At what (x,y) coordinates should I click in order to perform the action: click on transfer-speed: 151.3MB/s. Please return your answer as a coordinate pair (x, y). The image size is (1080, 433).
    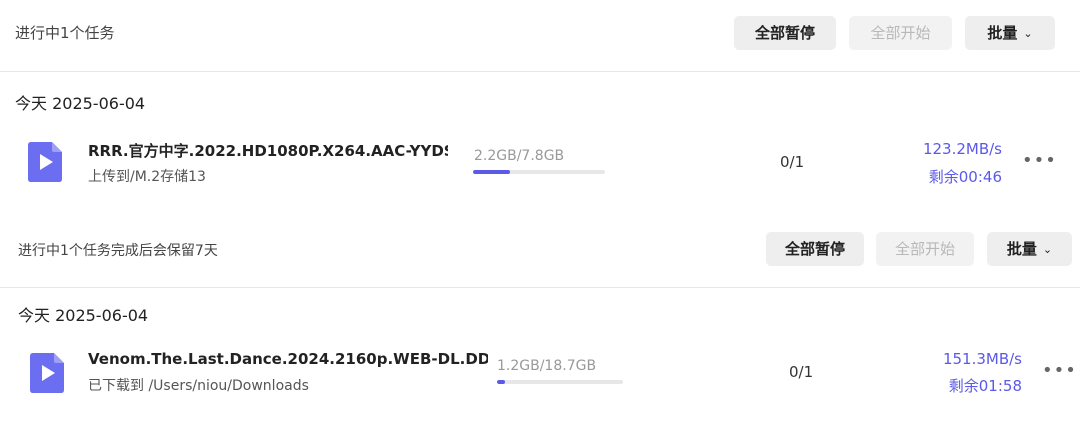
    Looking at the image, I should click on (982, 359).